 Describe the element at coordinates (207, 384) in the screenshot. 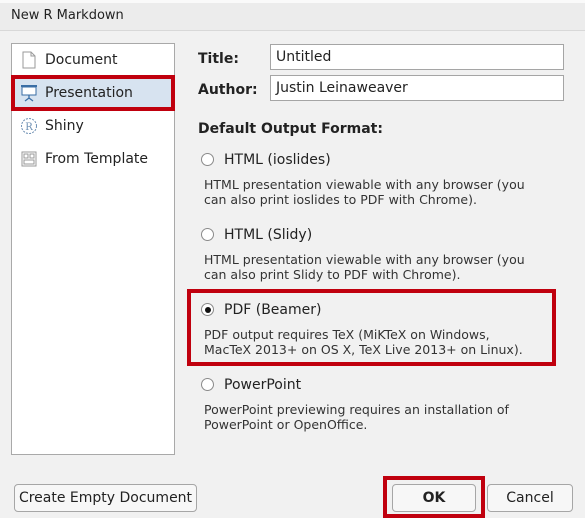

I see `powerpoint-radio` at that location.